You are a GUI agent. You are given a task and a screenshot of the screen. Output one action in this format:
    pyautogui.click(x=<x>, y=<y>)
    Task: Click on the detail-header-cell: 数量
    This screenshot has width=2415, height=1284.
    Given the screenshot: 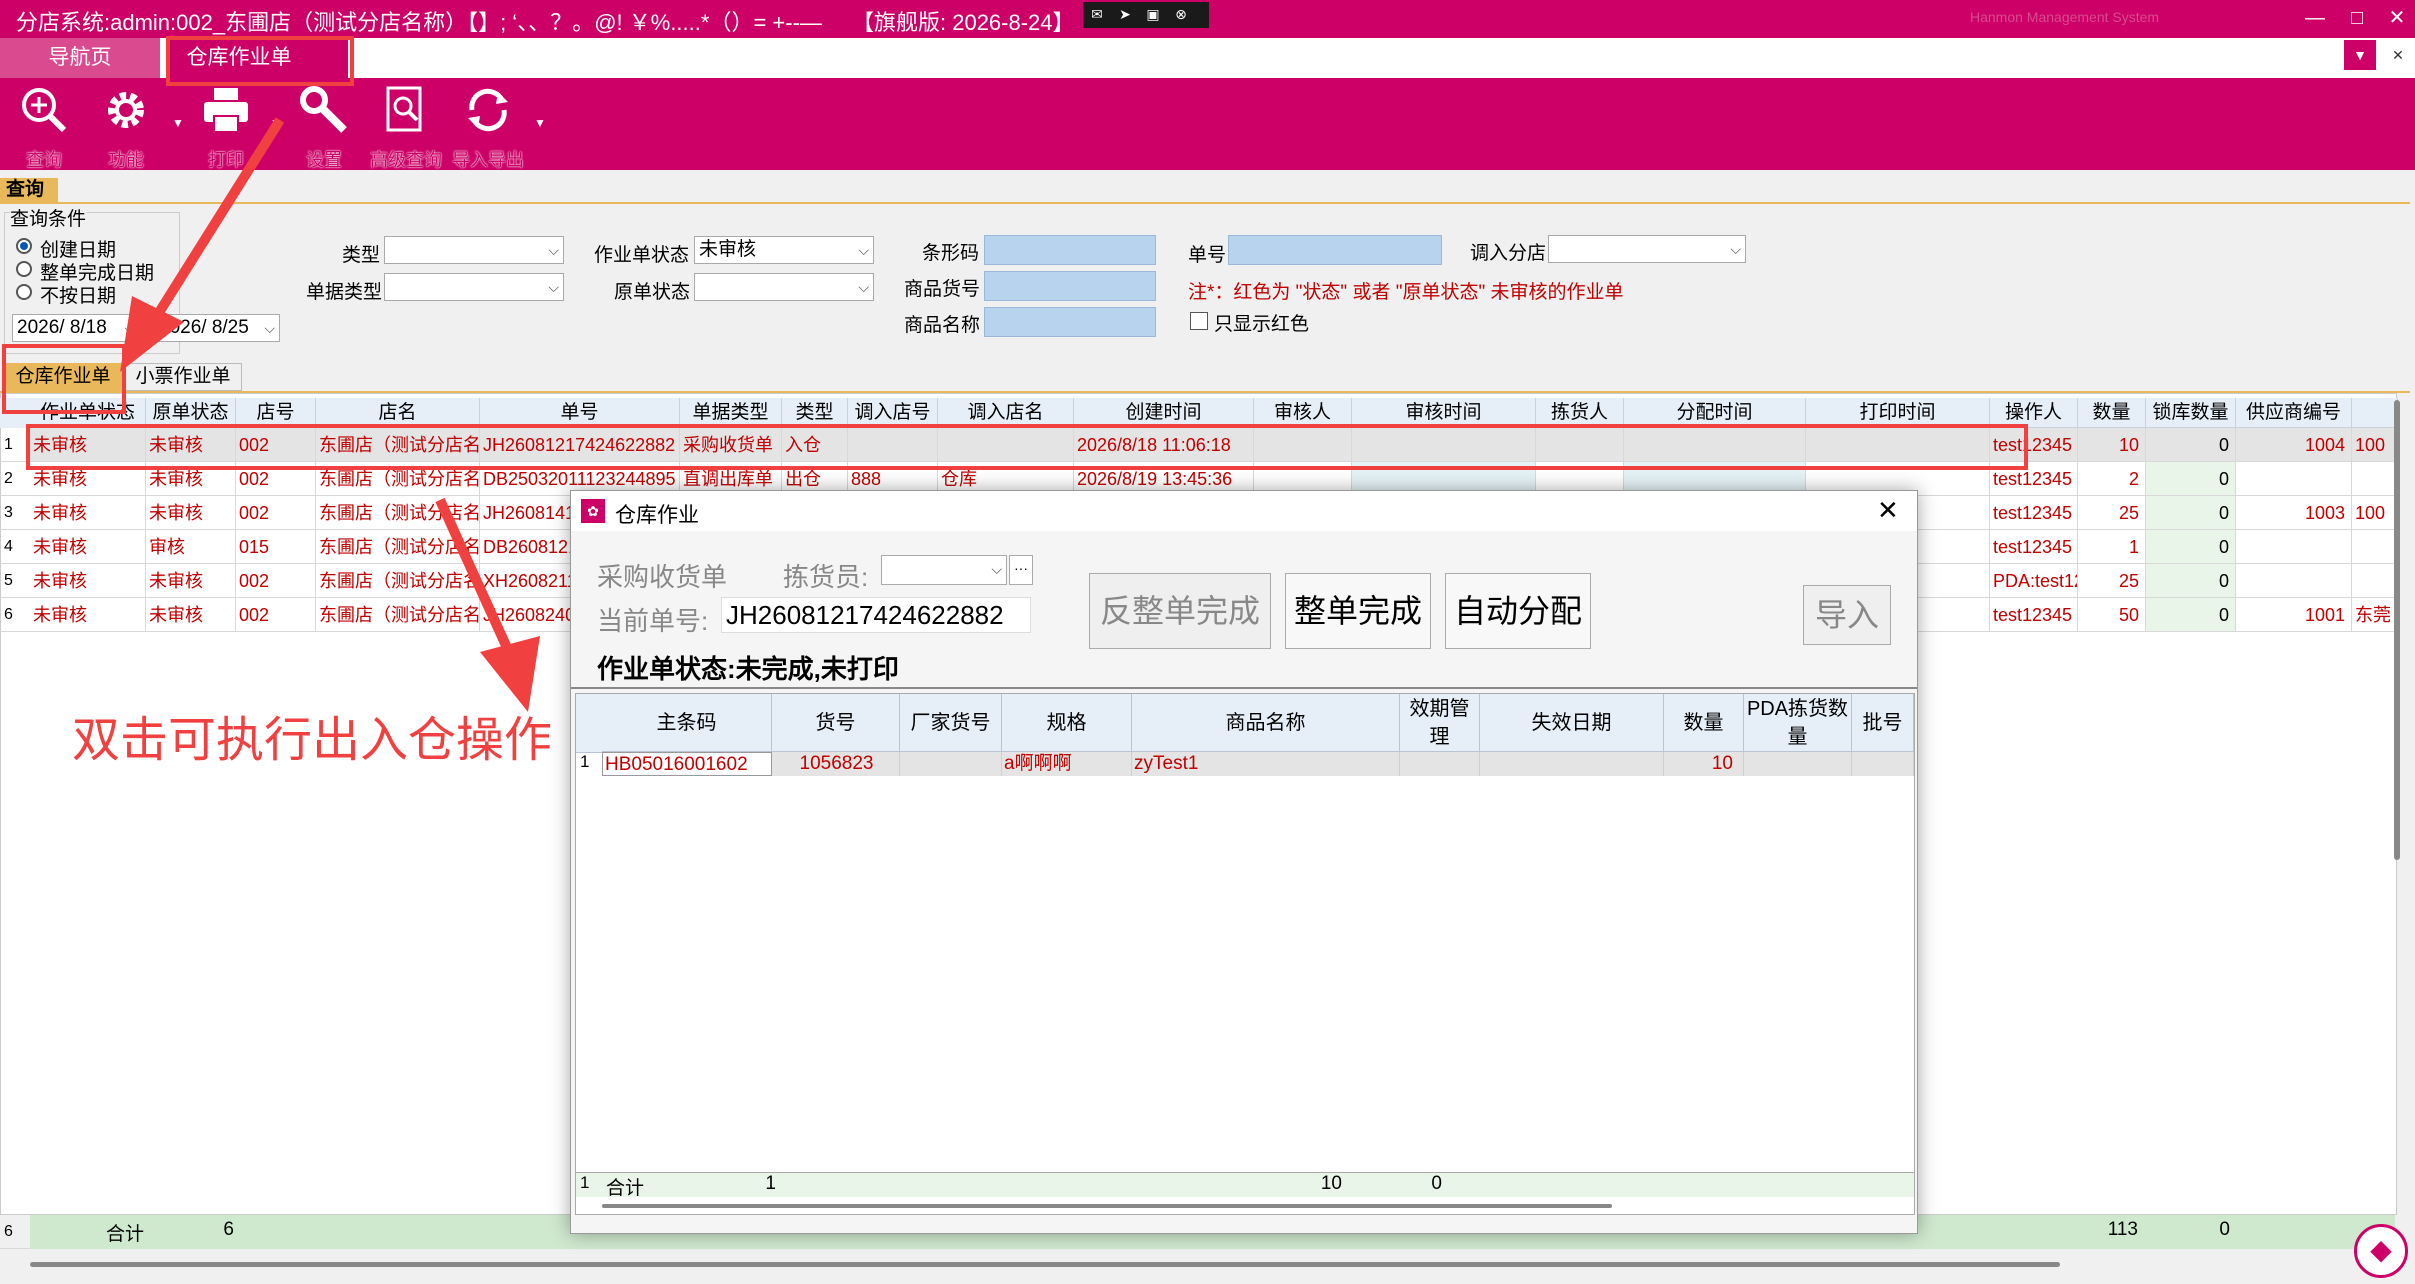 What is the action you would take?
    pyautogui.click(x=1704, y=723)
    